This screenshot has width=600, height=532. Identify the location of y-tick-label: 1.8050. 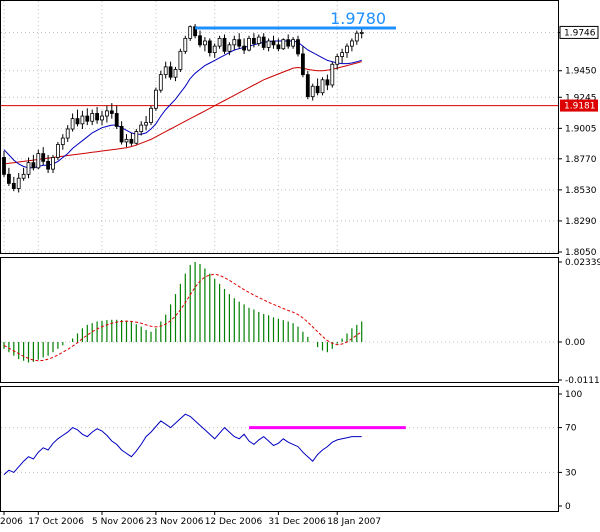
(581, 253).